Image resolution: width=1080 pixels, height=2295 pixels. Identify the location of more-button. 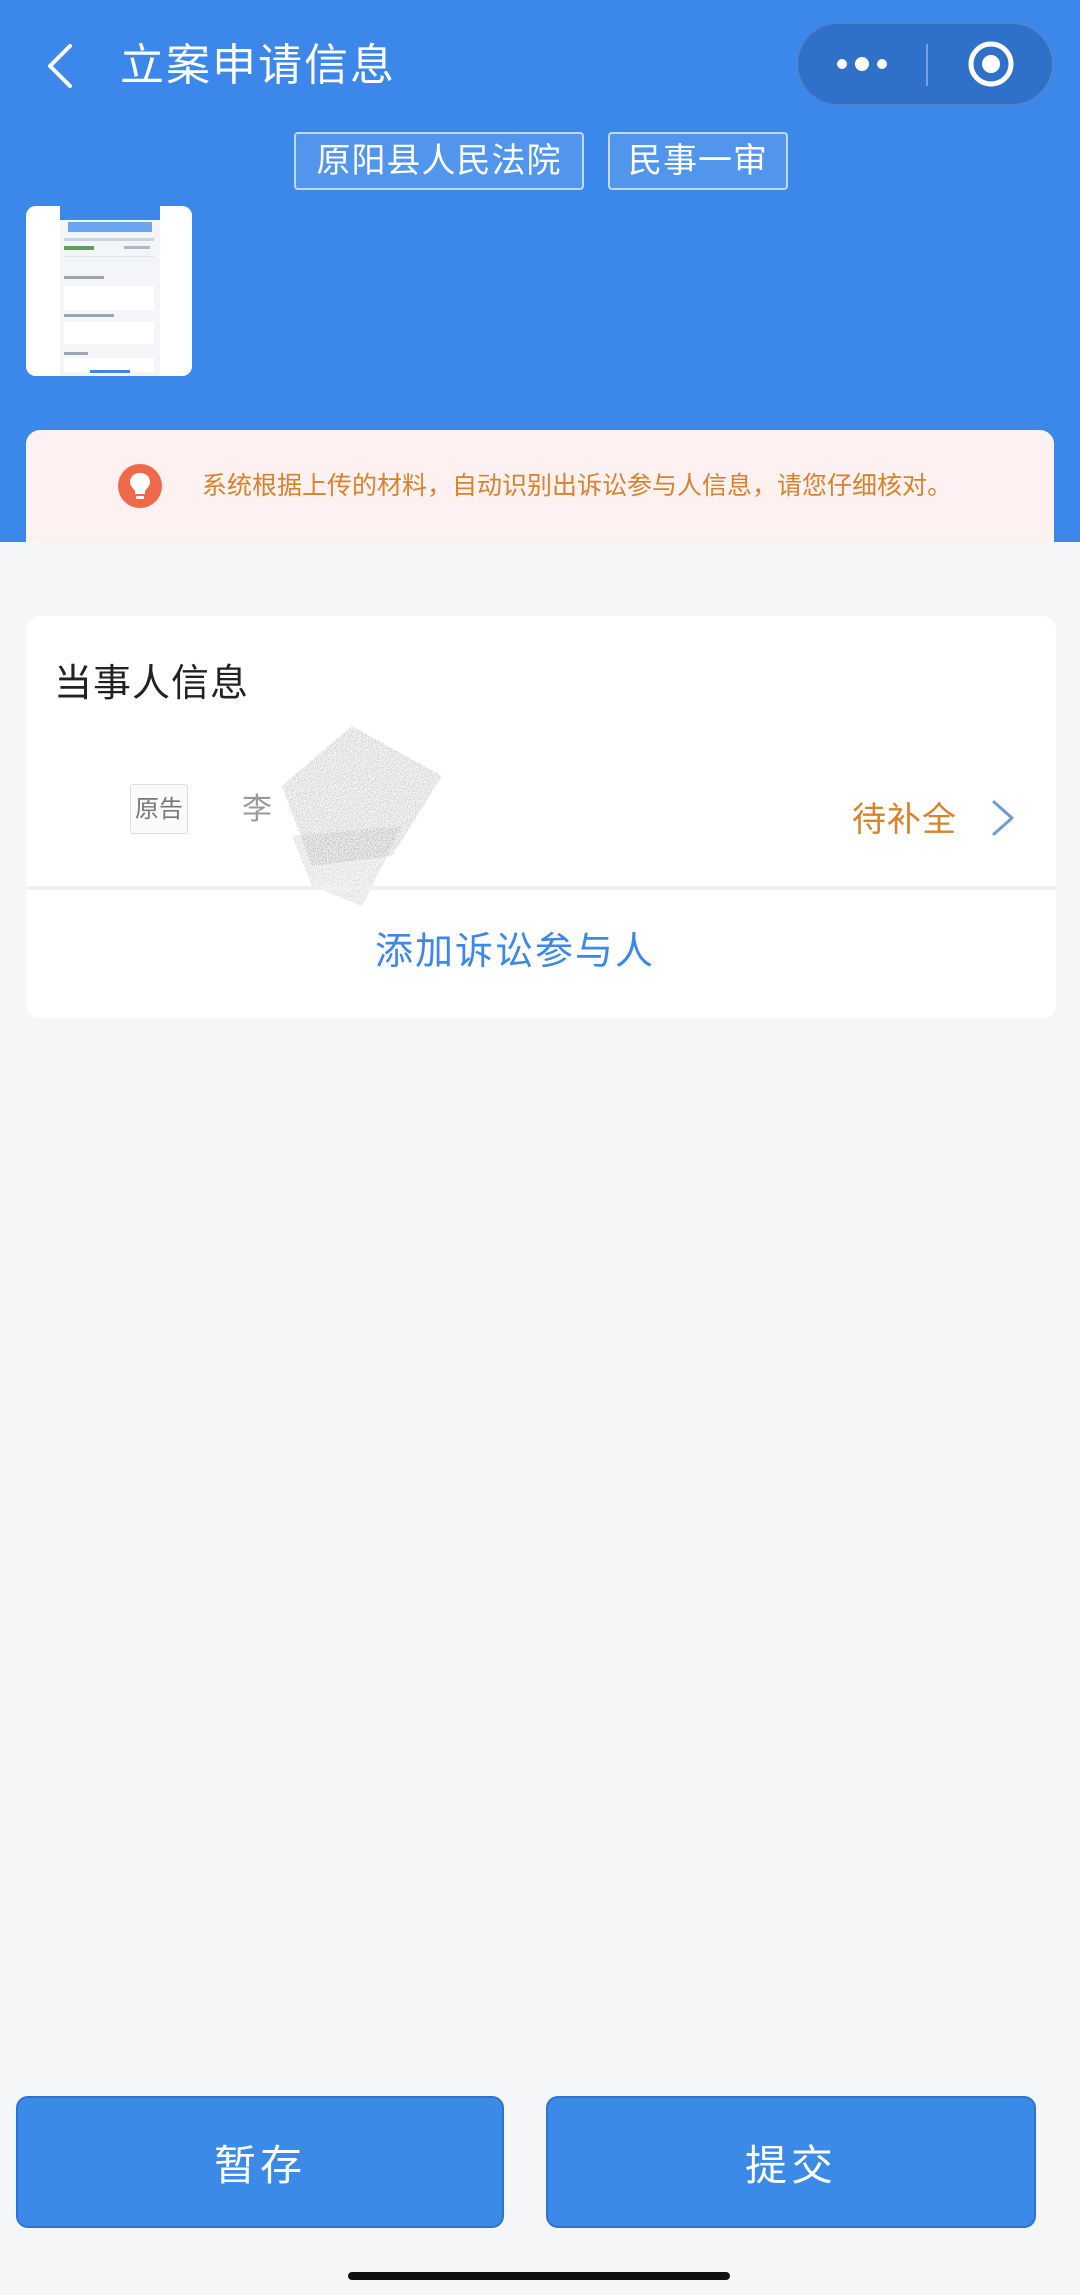
(862, 64).